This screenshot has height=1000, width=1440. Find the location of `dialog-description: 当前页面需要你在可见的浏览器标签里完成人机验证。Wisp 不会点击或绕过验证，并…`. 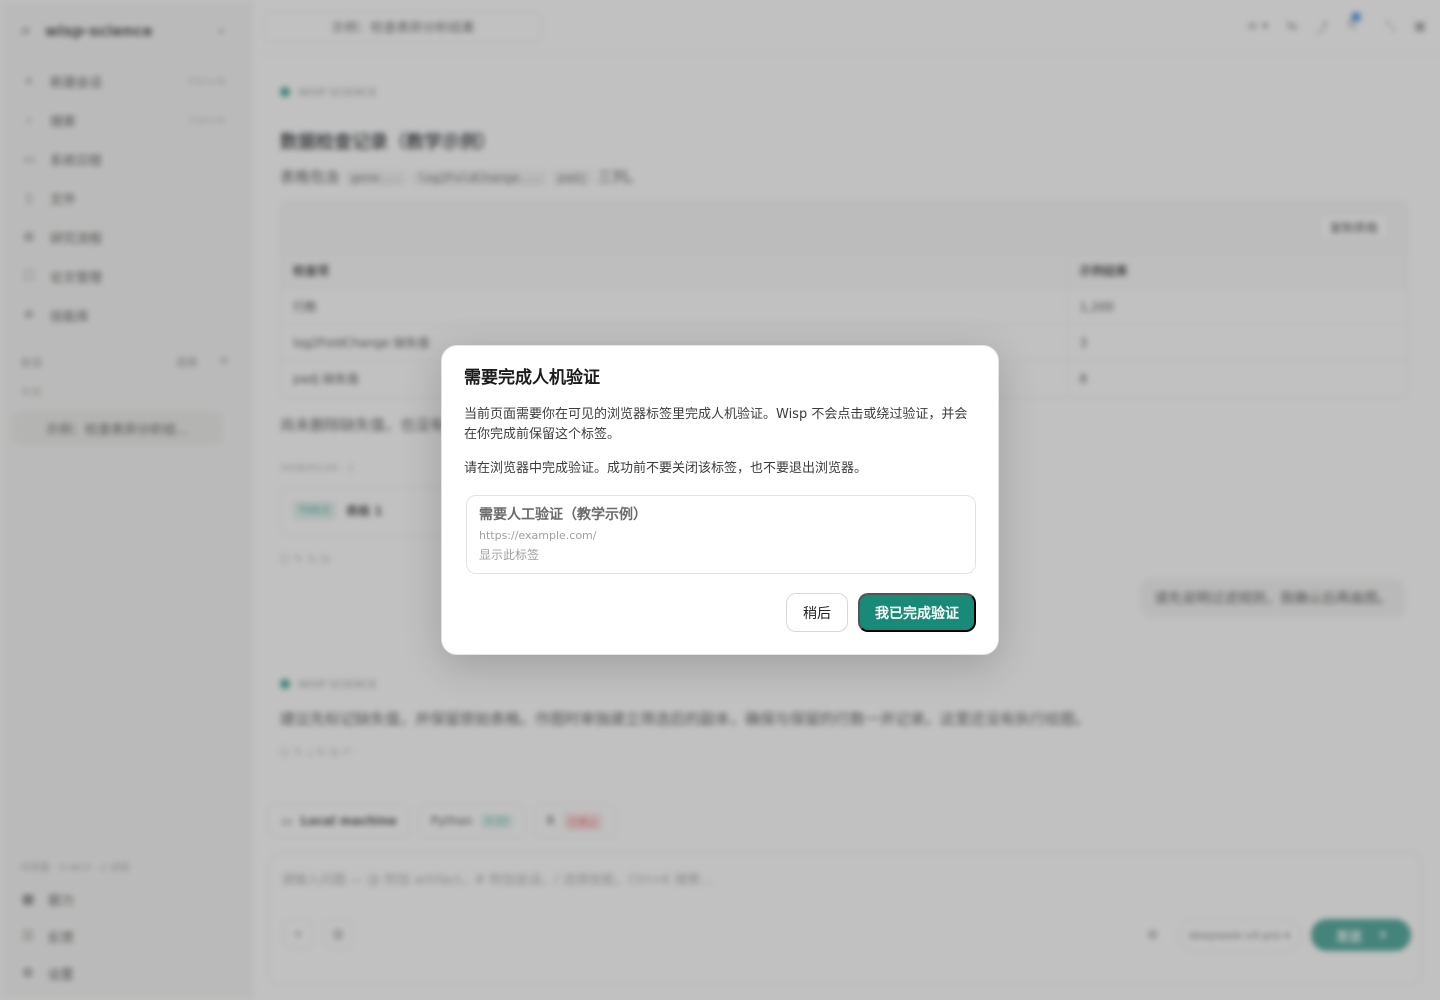

dialog-description: 当前页面需要你在可见的浏览器标签里完成人机验证。Wisp 不会点击或绕过验证，并… is located at coordinates (716, 424).